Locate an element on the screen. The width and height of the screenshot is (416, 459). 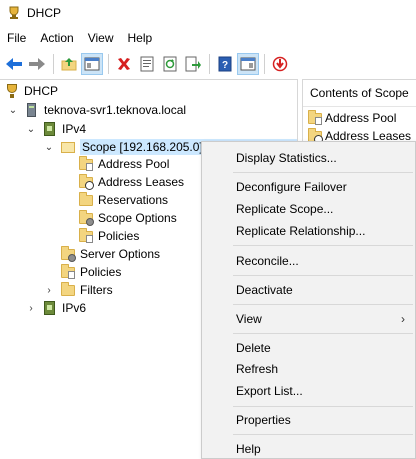
back-button is located at coordinates (14, 64).